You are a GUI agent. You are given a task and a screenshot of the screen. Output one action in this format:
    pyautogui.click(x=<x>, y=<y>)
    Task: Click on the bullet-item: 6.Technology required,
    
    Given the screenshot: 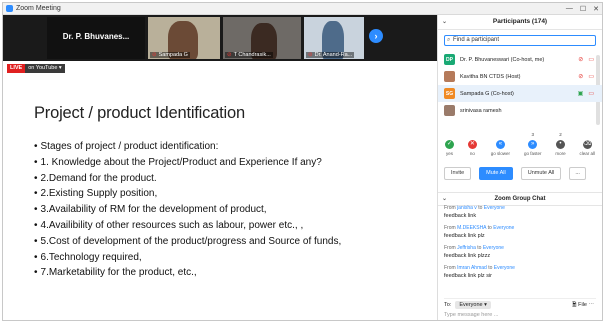 What is the action you would take?
    pyautogui.click(x=187, y=258)
    